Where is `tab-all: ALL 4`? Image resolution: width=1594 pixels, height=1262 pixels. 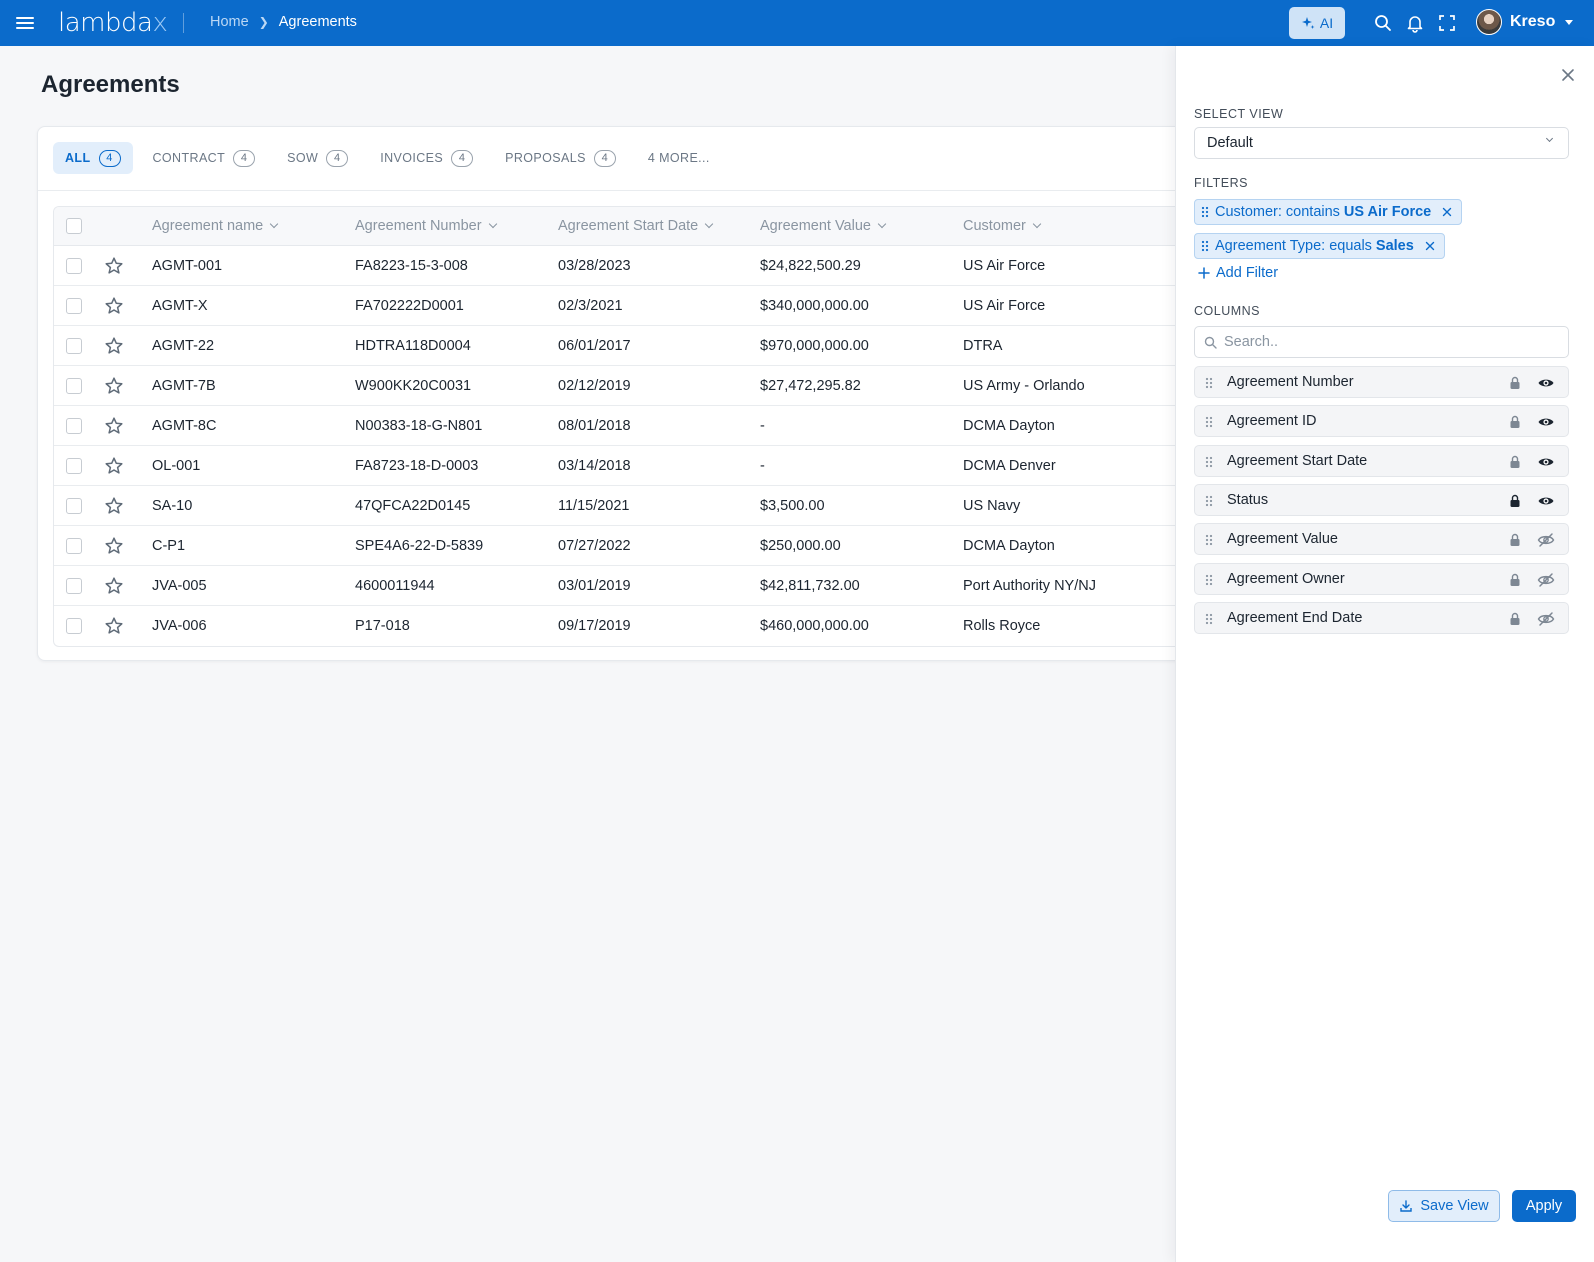
tab-all: ALL 4 is located at coordinates (93, 158).